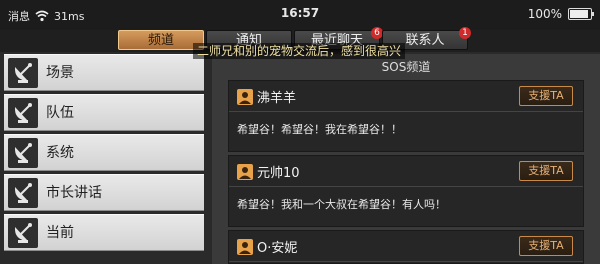 The width and height of the screenshot is (600, 264). I want to click on sender-name: 沸羊羊, so click(276, 96).